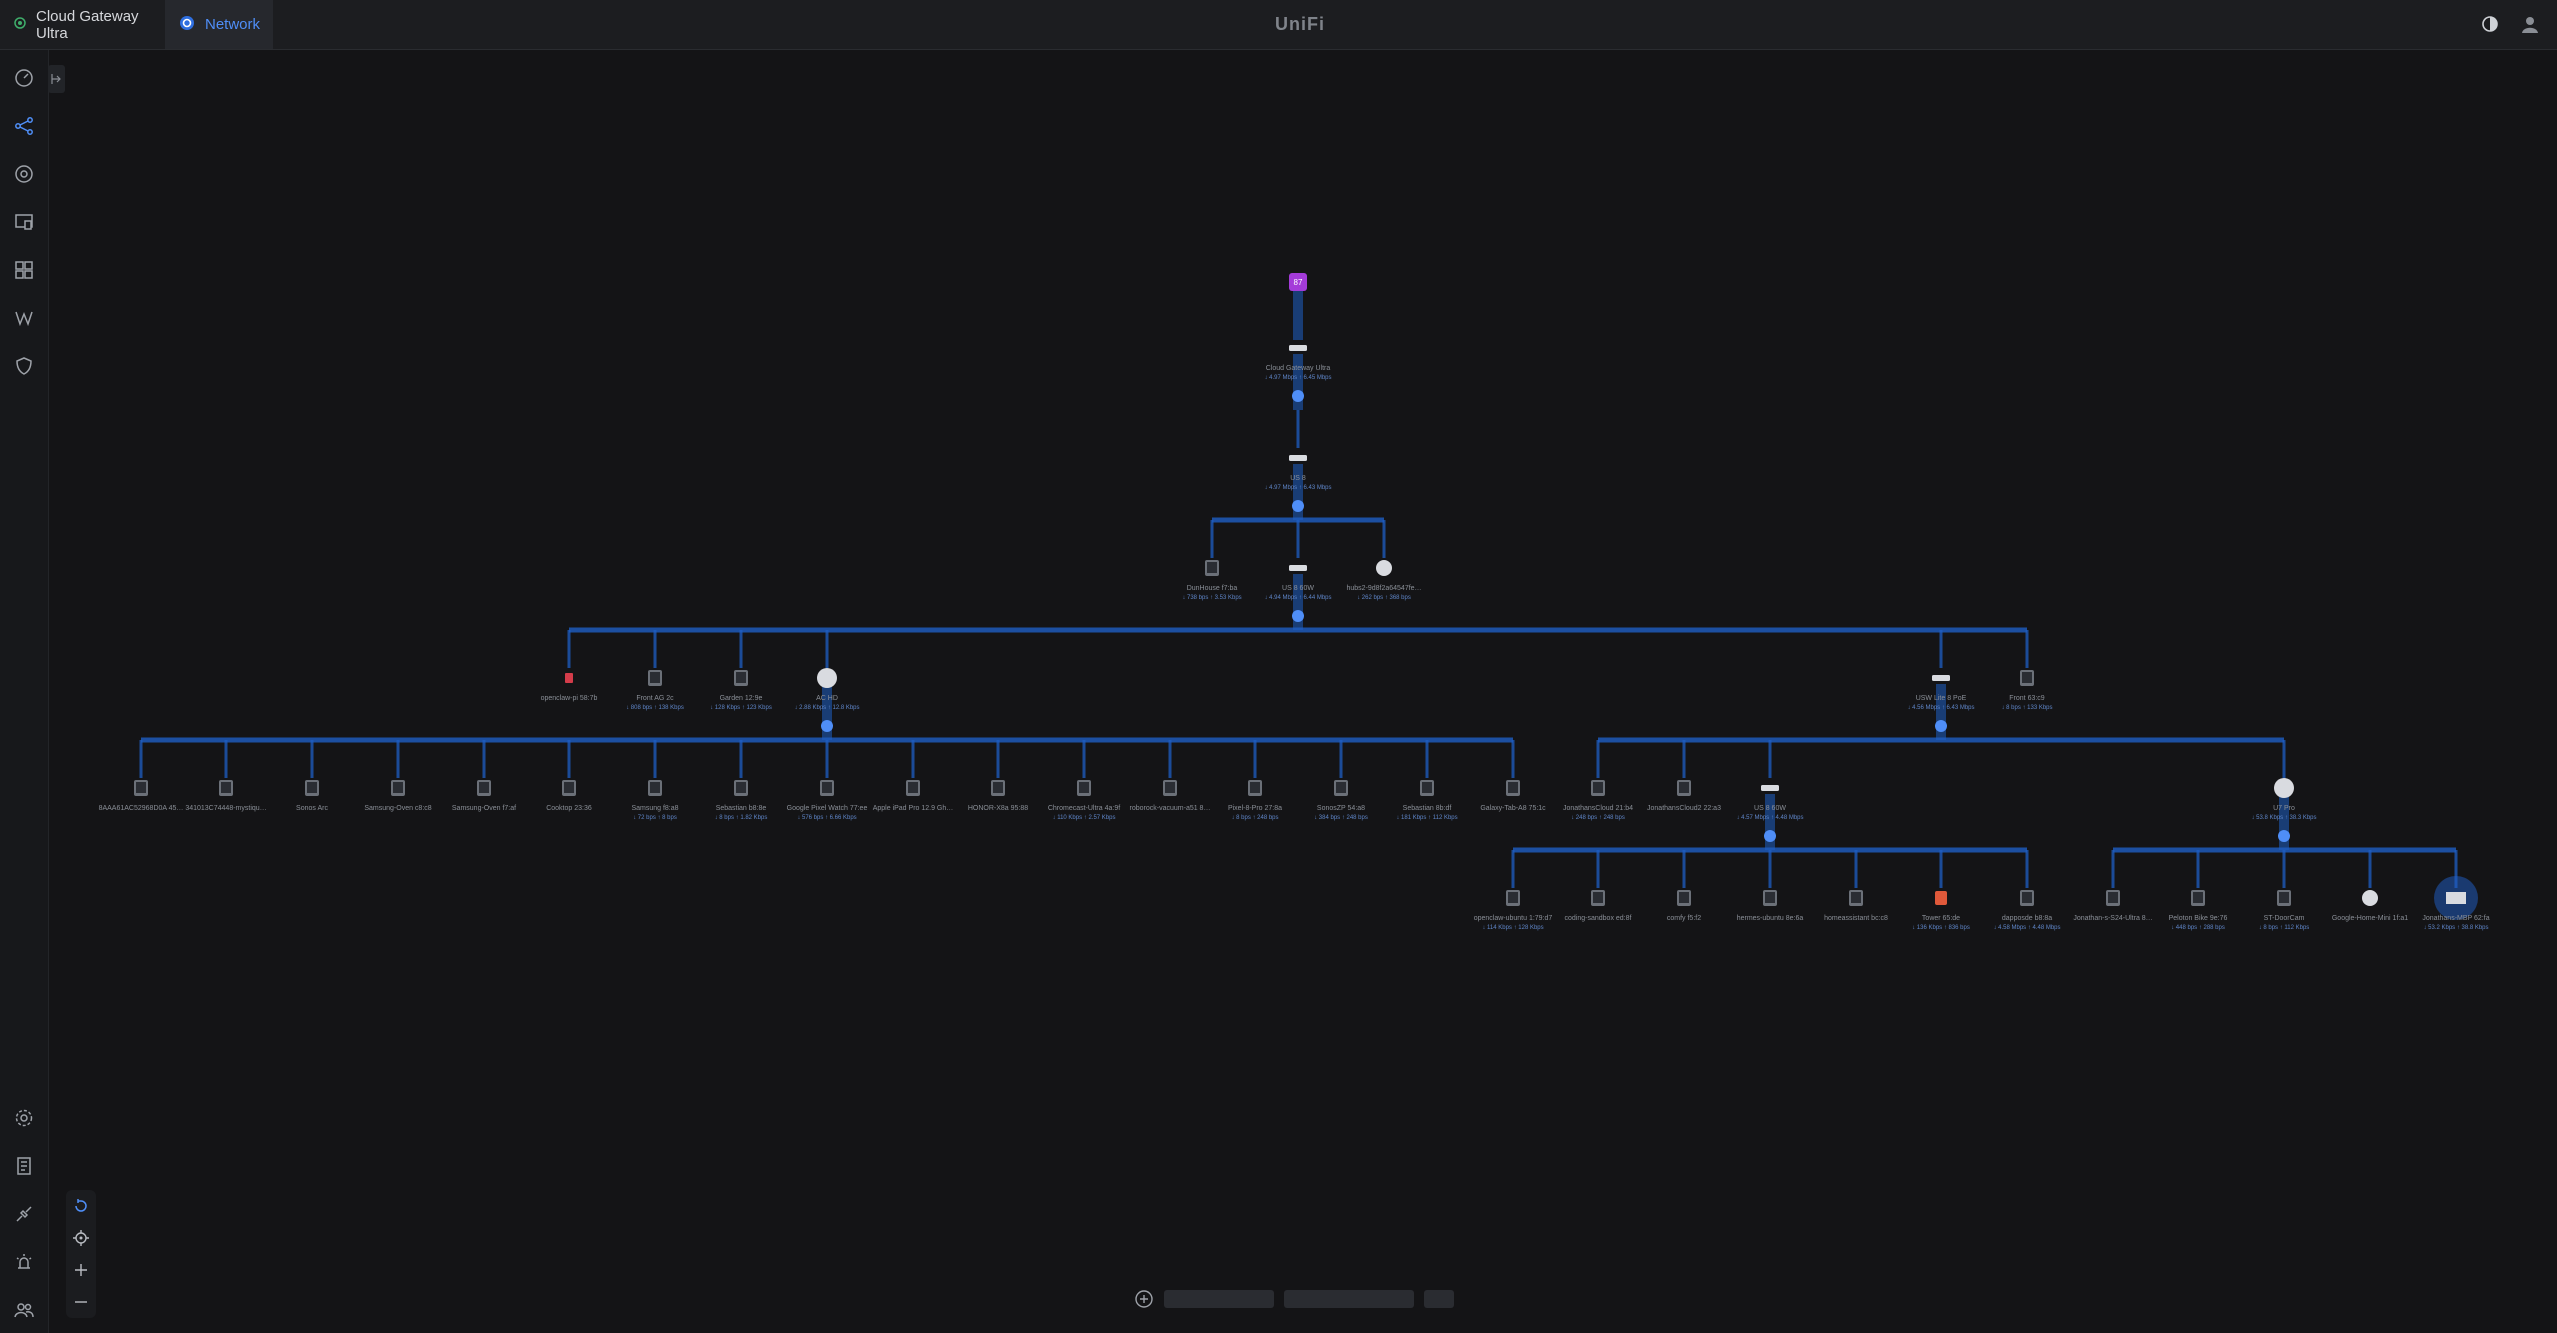 The width and height of the screenshot is (2557, 1333). Describe the element at coordinates (998, 796) in the screenshot. I see `topology-node-c11: HONOR-X8a 95:88` at that location.